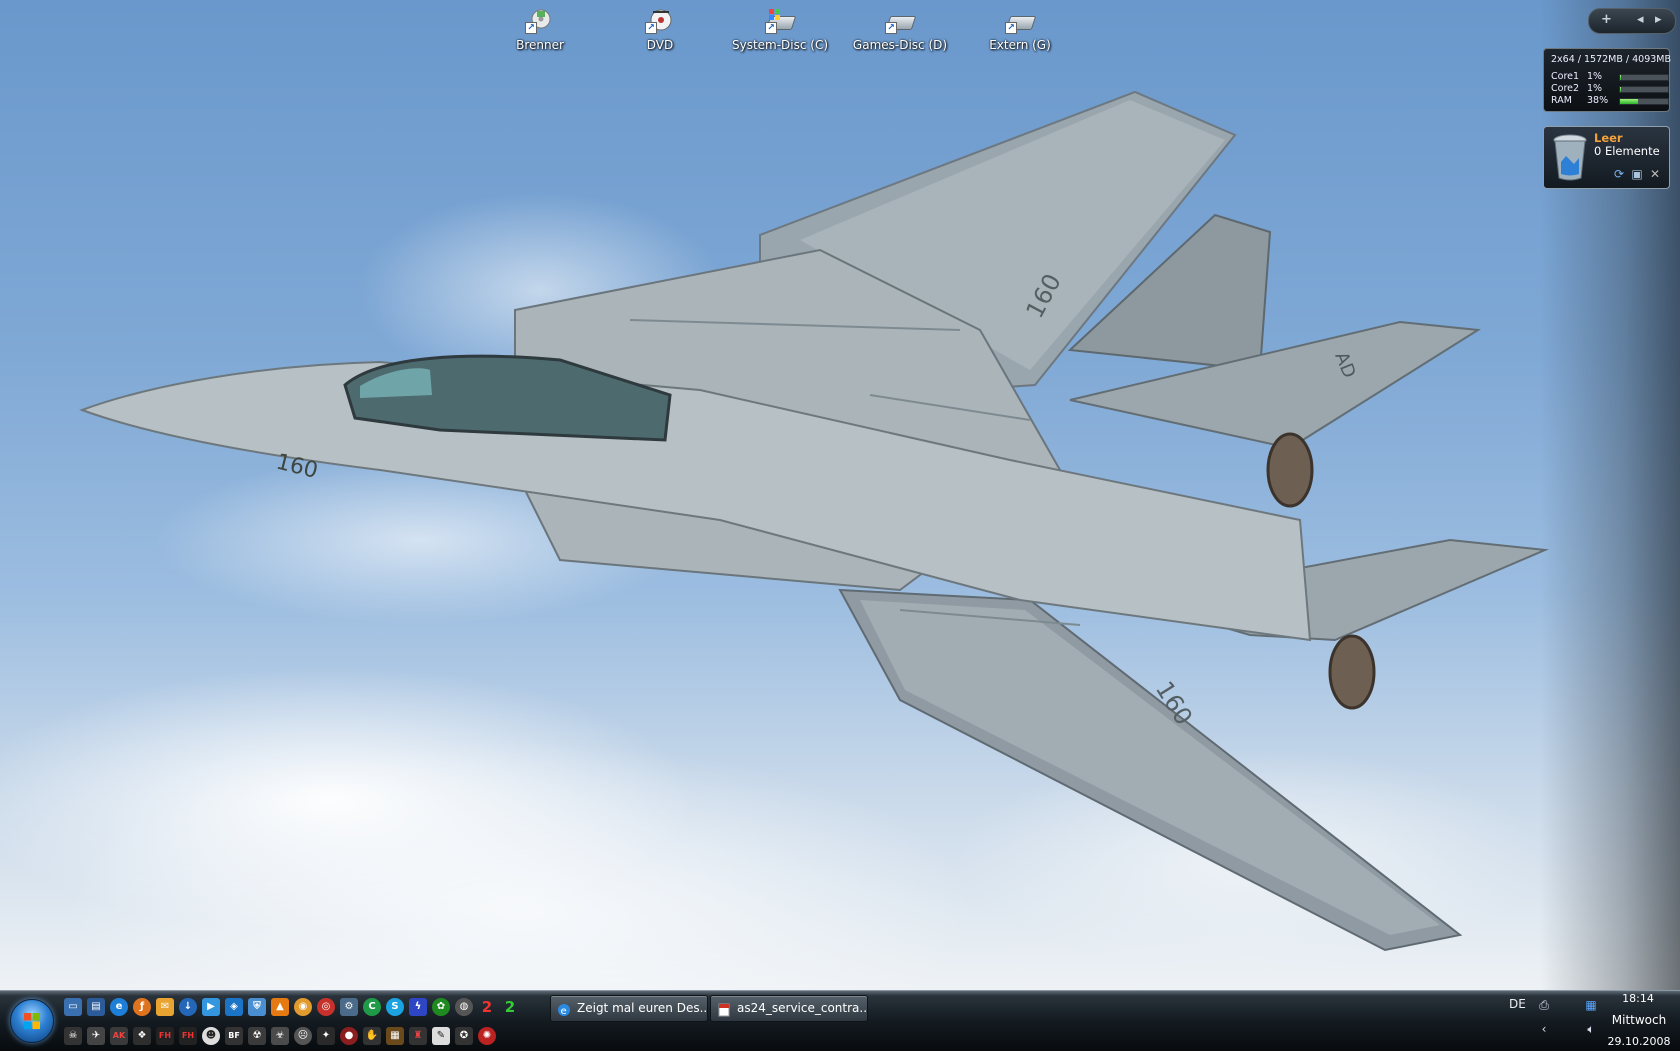 Image resolution: width=1680 pixels, height=1051 pixels. I want to click on game-icon-3: AK, so click(119, 1036).